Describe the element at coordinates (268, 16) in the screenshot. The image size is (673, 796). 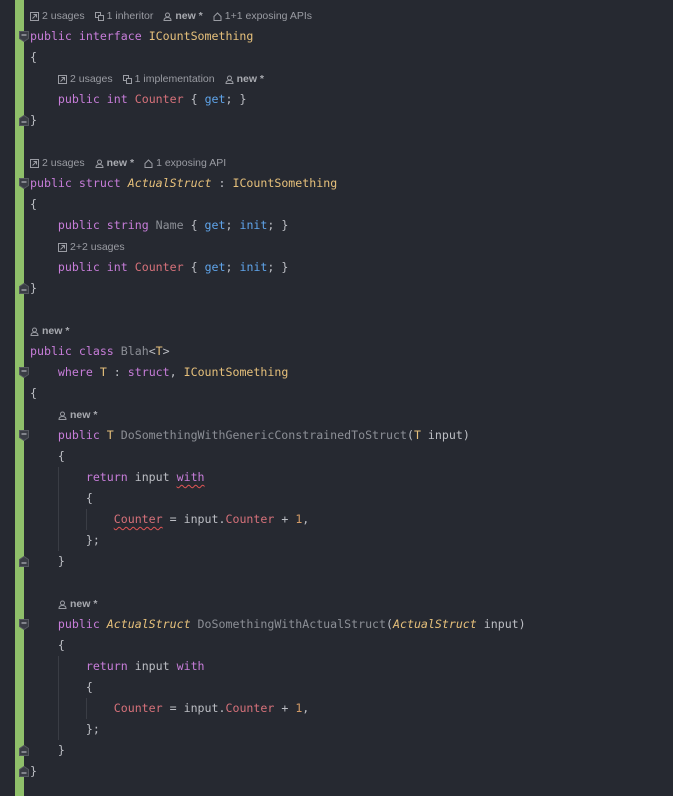
I see `hint-label: 1+1 exposing APIs` at that location.